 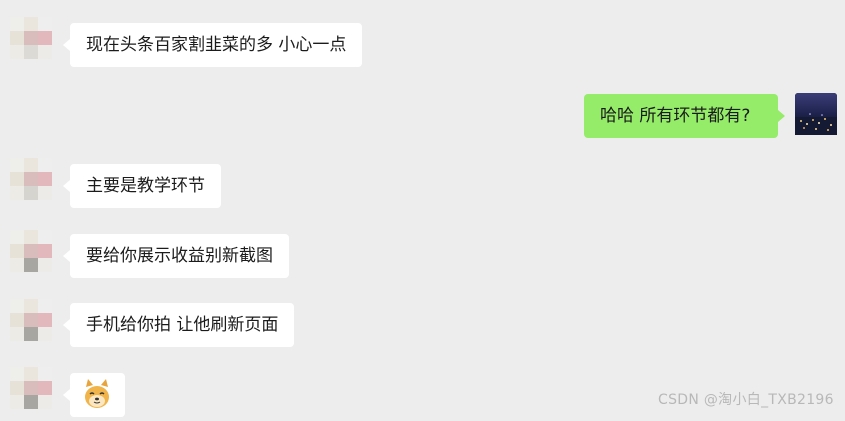 I want to click on message-bubble: 手机给你拍 让他刷新页面, so click(x=178, y=325).